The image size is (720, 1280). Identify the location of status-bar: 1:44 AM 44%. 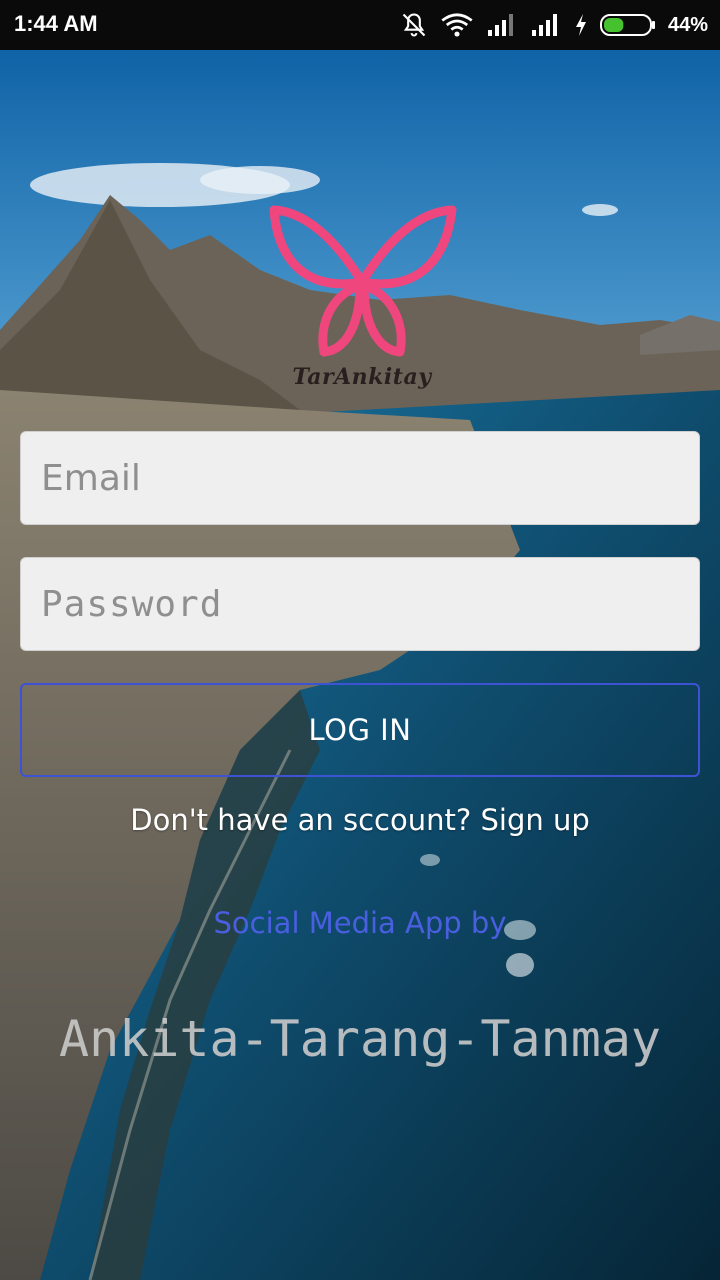
(360, 25).